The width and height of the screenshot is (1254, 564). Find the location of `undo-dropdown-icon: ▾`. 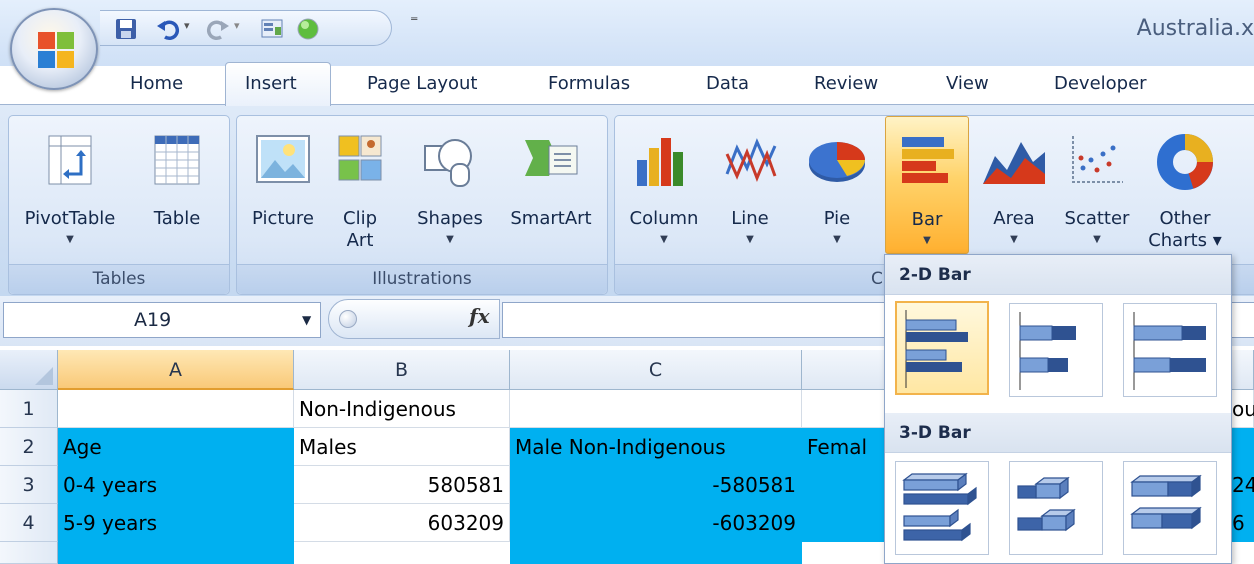

undo-dropdown-icon: ▾ is located at coordinates (187, 25).